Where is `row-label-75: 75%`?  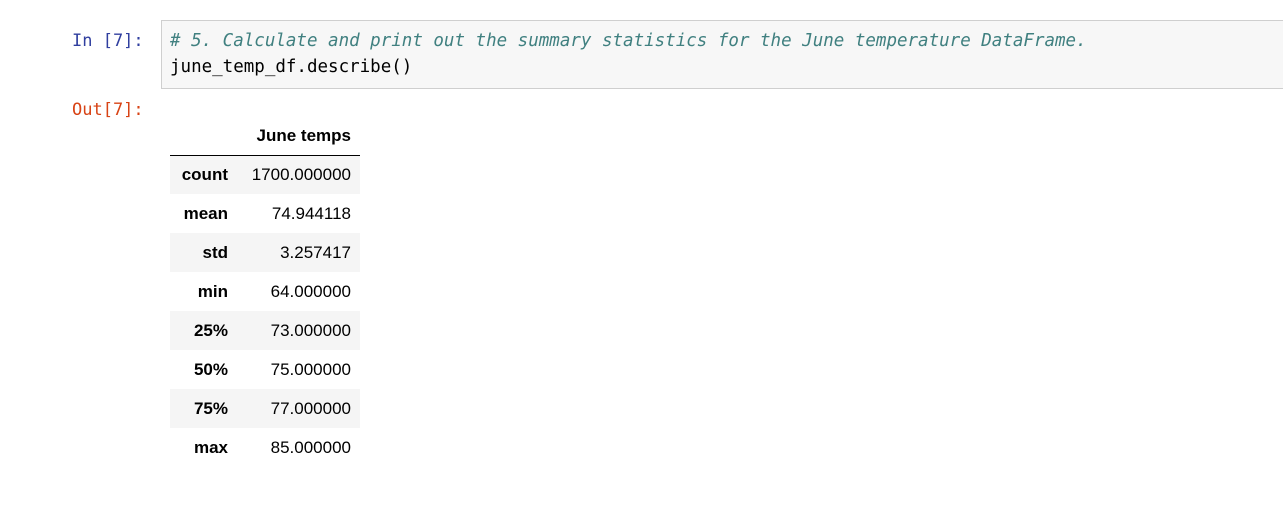 row-label-75: 75% is located at coordinates (210, 408).